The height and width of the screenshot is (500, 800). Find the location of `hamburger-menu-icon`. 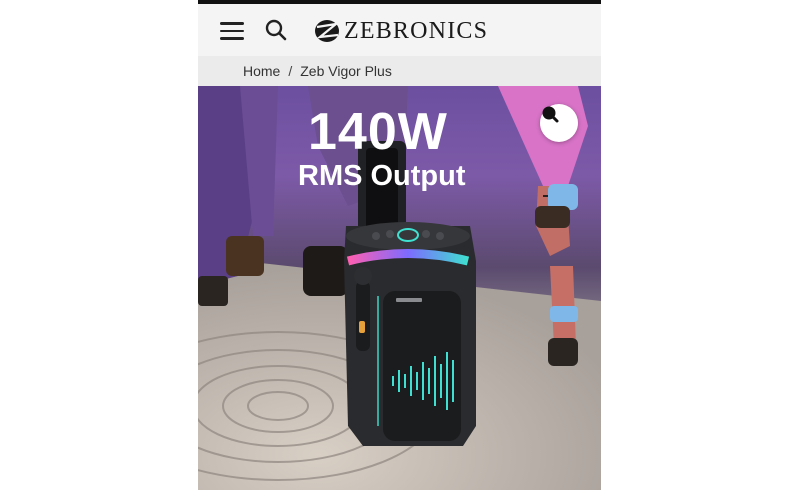

hamburger-menu-icon is located at coordinates (232, 31).